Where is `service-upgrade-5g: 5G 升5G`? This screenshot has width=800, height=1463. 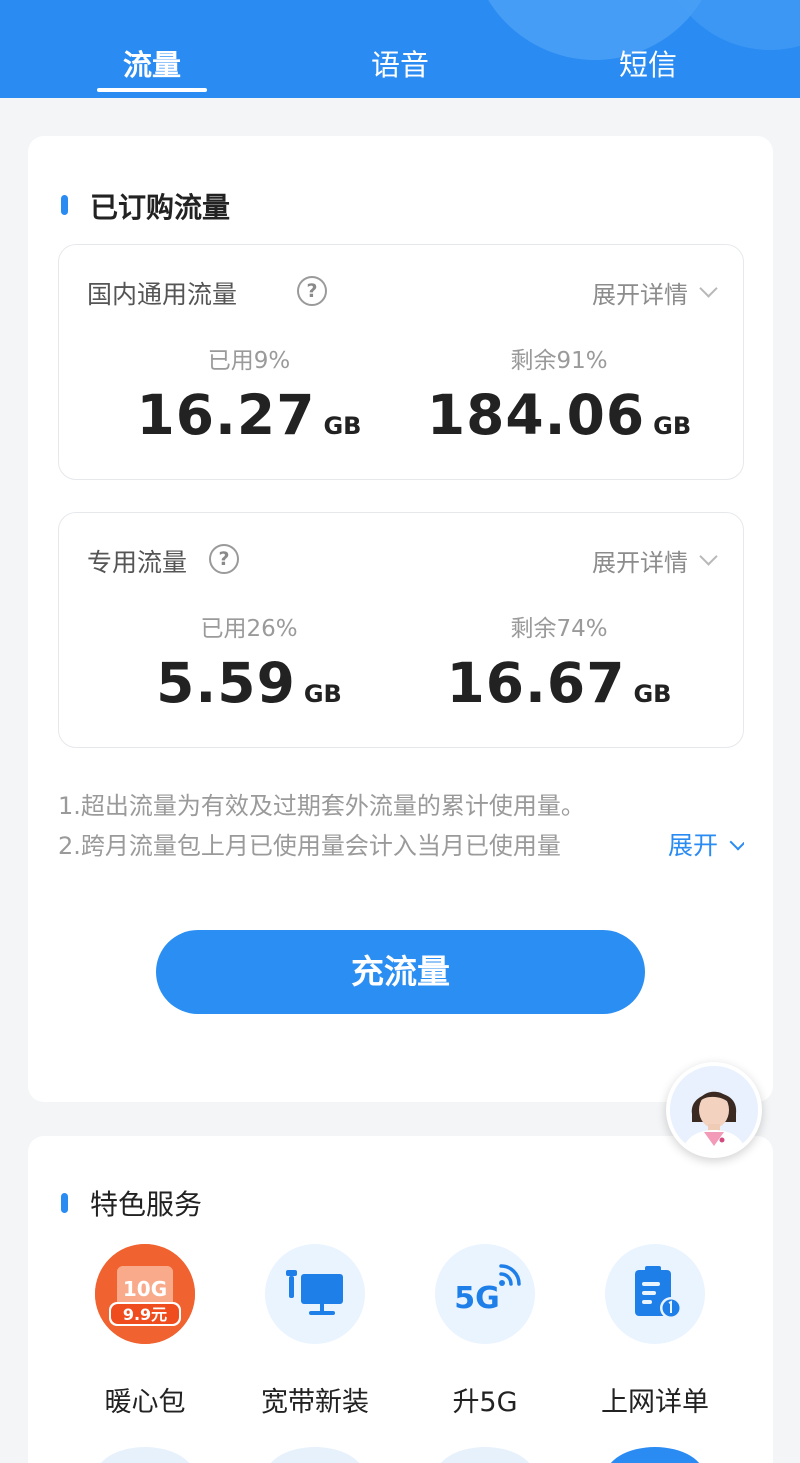 service-upgrade-5g: 5G 升5G is located at coordinates (485, 1331).